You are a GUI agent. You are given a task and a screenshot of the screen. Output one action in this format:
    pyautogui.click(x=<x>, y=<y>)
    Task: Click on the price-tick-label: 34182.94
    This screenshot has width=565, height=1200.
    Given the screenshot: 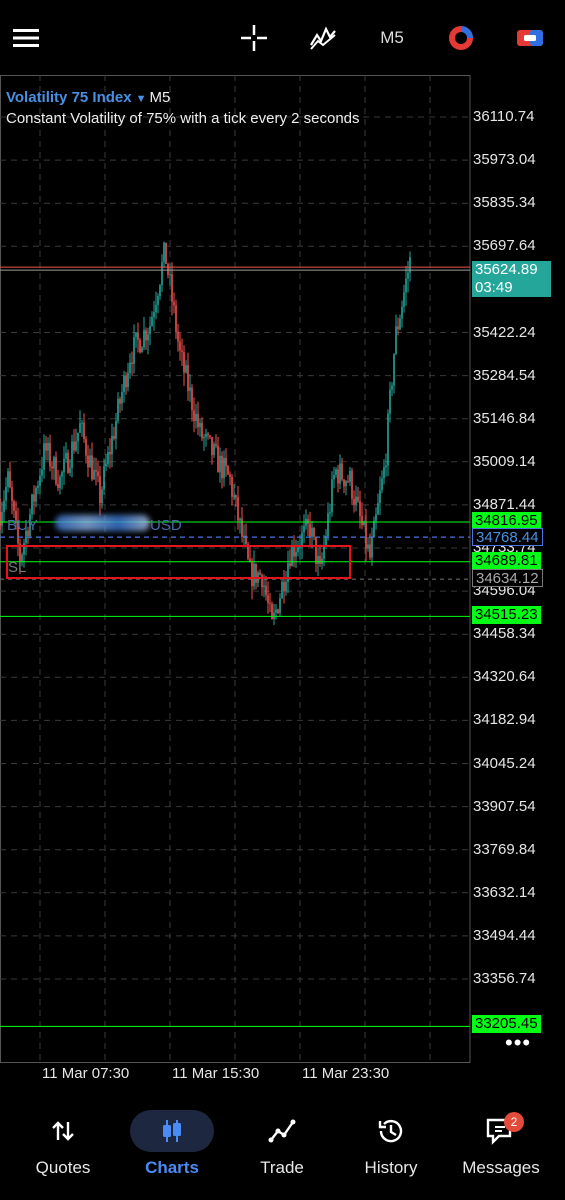 What is the action you would take?
    pyautogui.click(x=504, y=720)
    